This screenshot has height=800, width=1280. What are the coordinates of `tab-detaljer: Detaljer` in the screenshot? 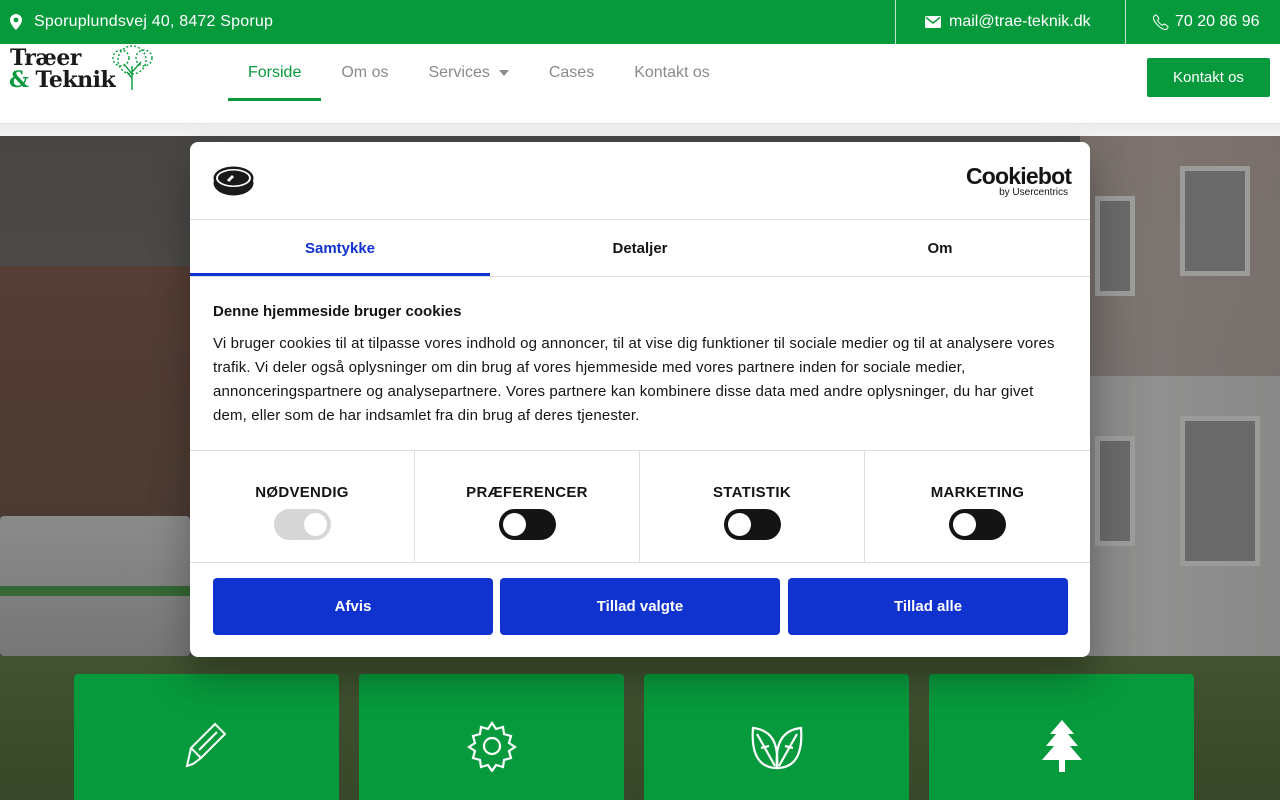 It's located at (640, 248).